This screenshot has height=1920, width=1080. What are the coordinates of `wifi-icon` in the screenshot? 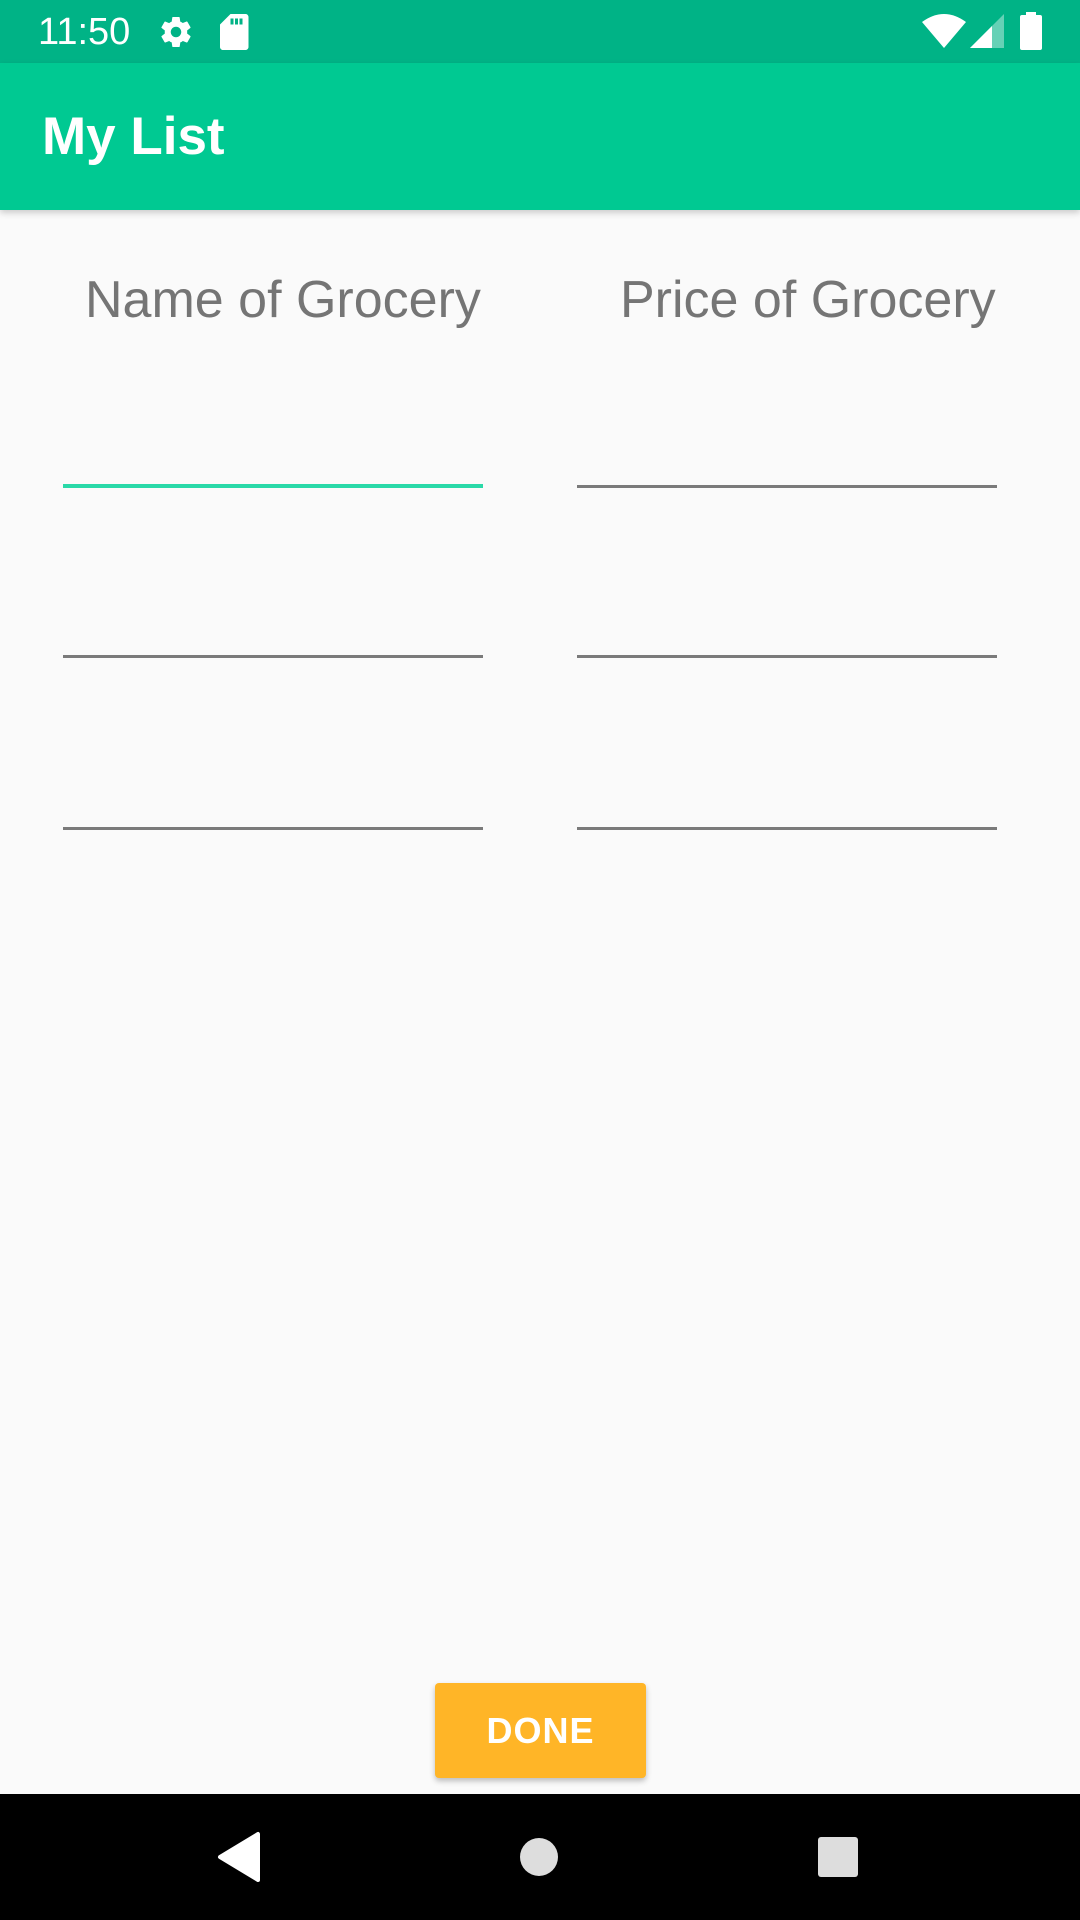 It's located at (944, 31).